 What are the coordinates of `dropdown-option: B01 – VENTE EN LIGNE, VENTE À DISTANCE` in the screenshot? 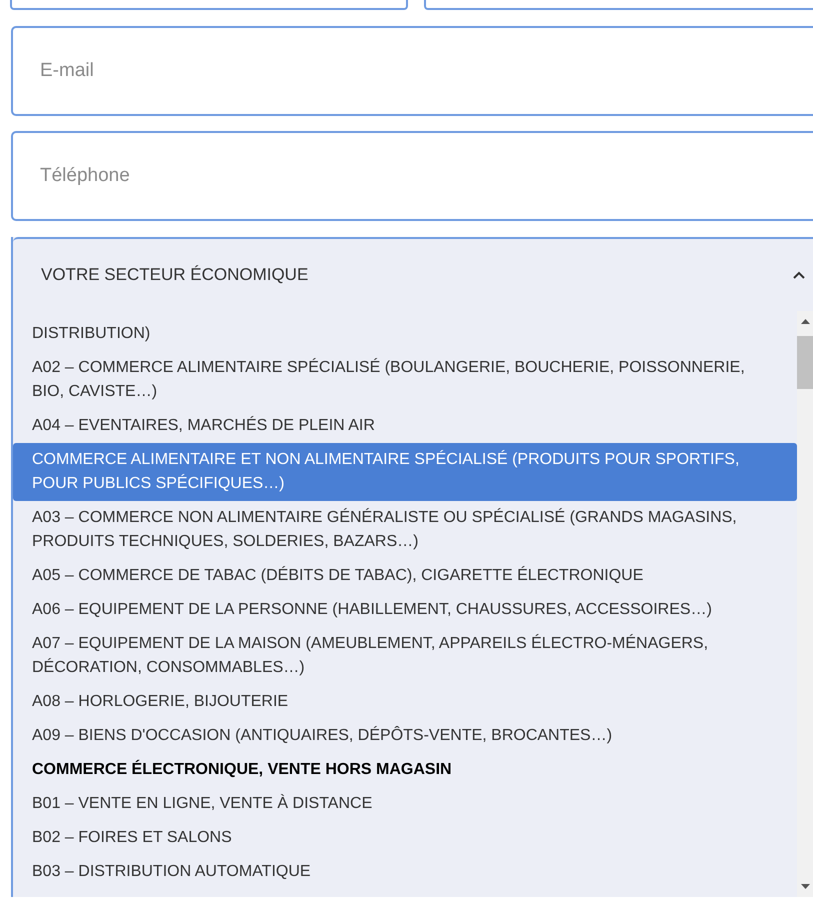 It's located at (405, 804).